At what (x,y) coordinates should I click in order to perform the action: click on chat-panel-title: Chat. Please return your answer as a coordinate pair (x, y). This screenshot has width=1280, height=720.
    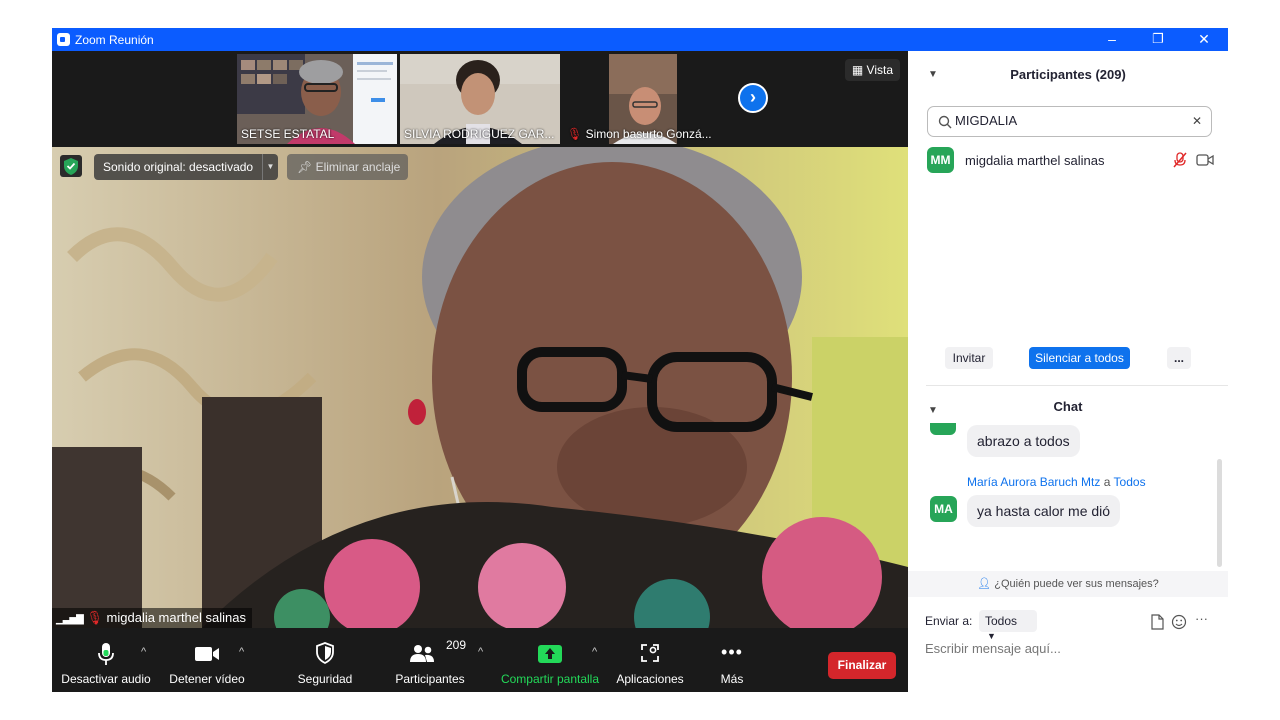
    Looking at the image, I should click on (1068, 406).